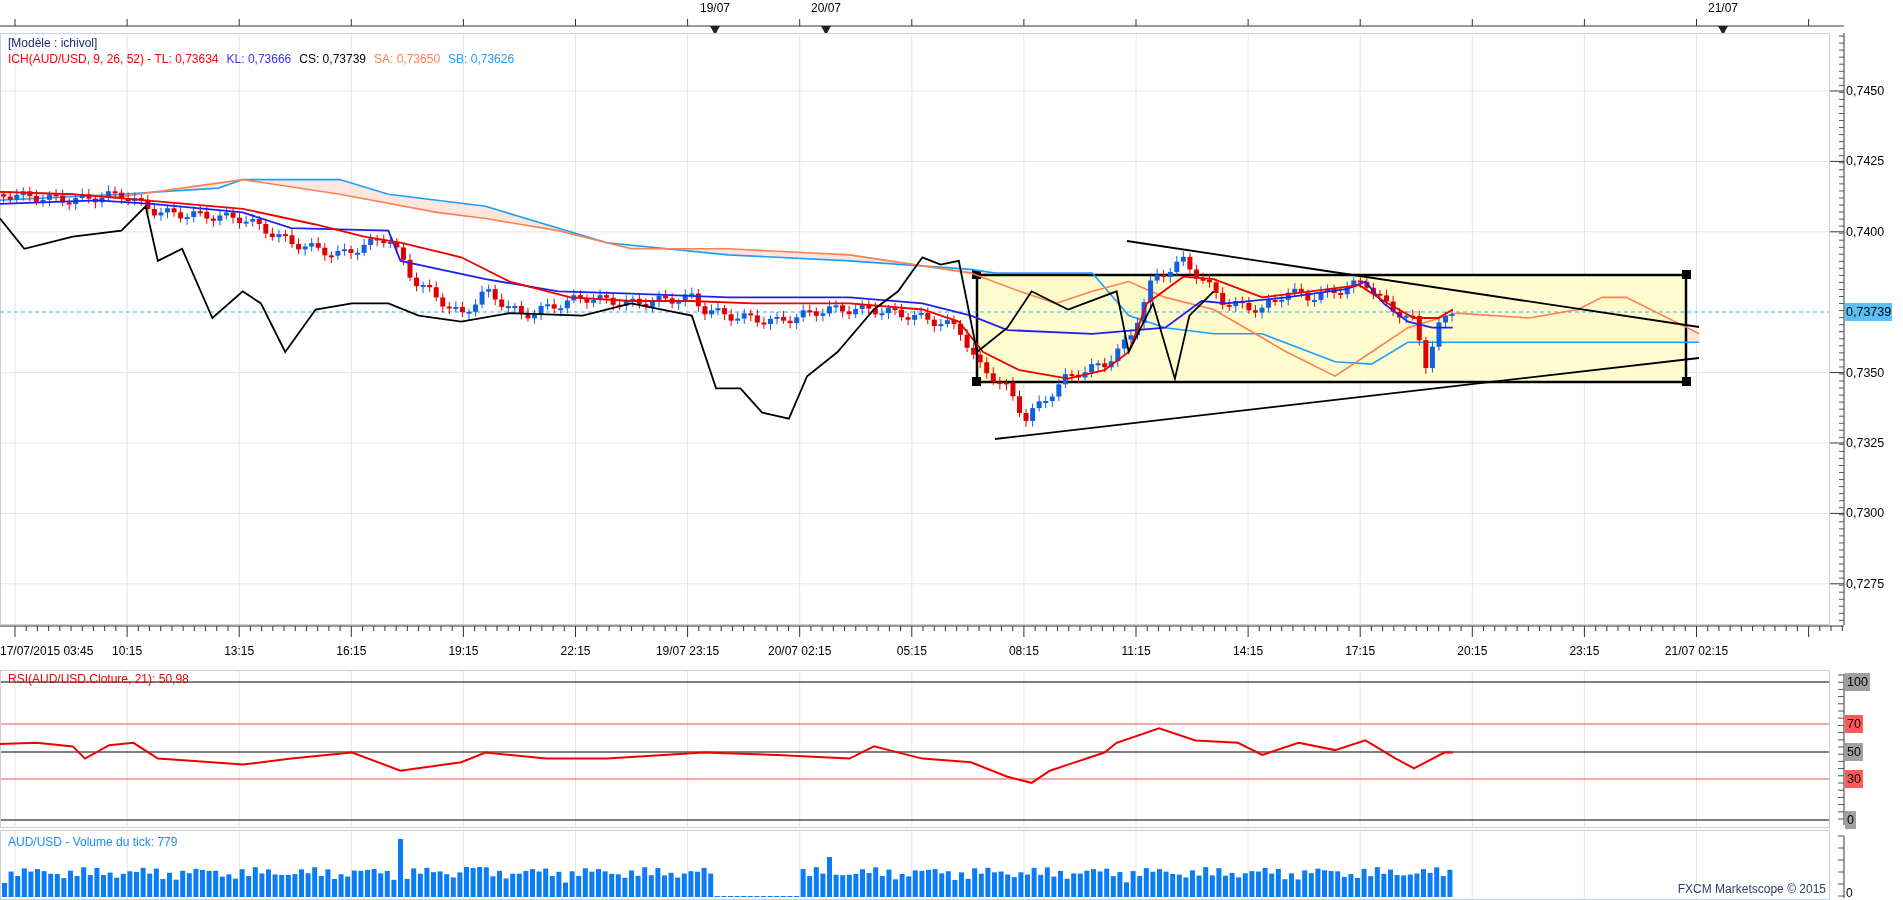 The width and height of the screenshot is (1903, 900). I want to click on rsi-label: RSI(AUD/USD.Cloture, 21): 50,98, so click(98, 679).